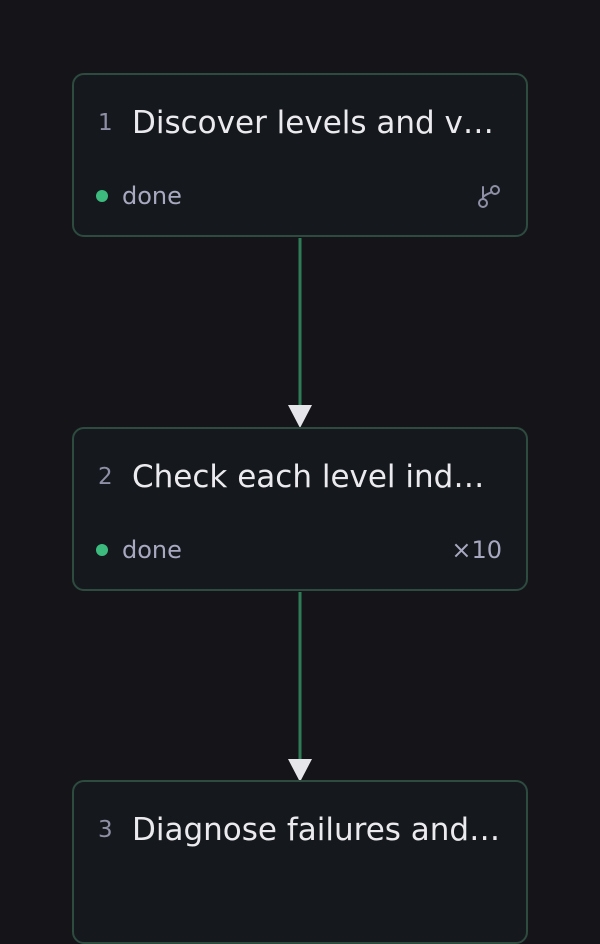 This screenshot has width=600, height=944. I want to click on branch-icon, so click(489, 196).